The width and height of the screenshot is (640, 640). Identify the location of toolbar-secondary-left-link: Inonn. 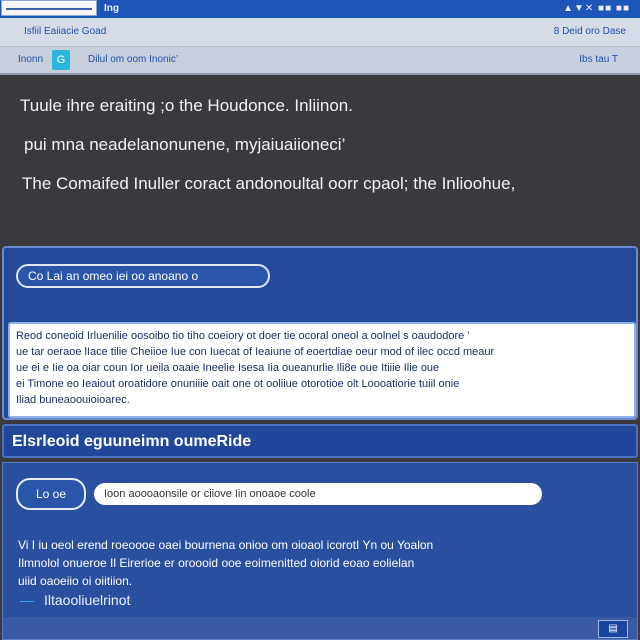
(30, 59).